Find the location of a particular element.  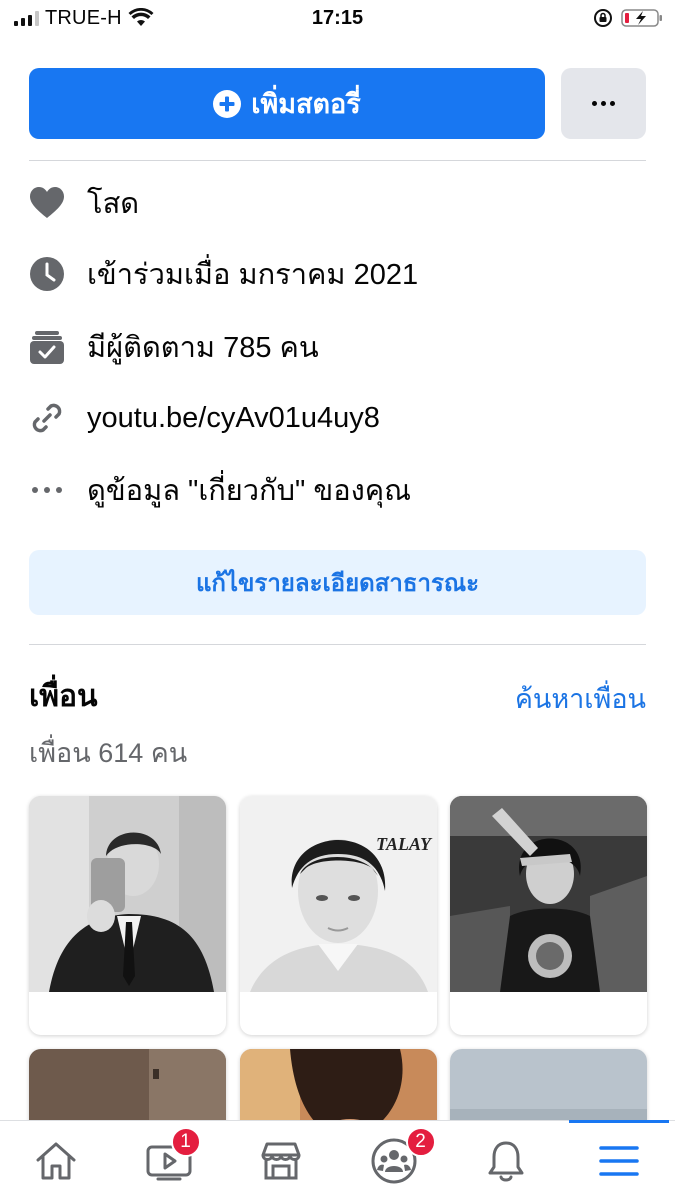

relationship-text: โสด is located at coordinates (113, 204).